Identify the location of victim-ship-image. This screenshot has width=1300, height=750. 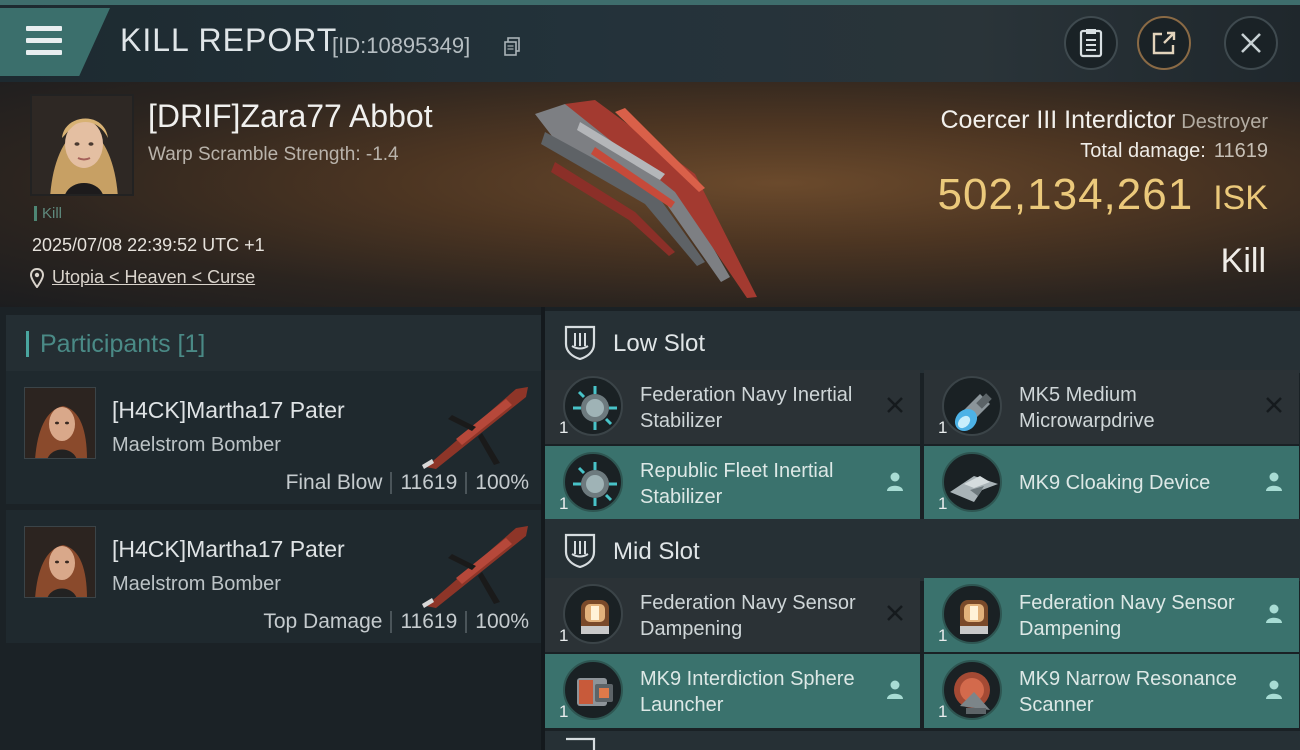
(646, 199).